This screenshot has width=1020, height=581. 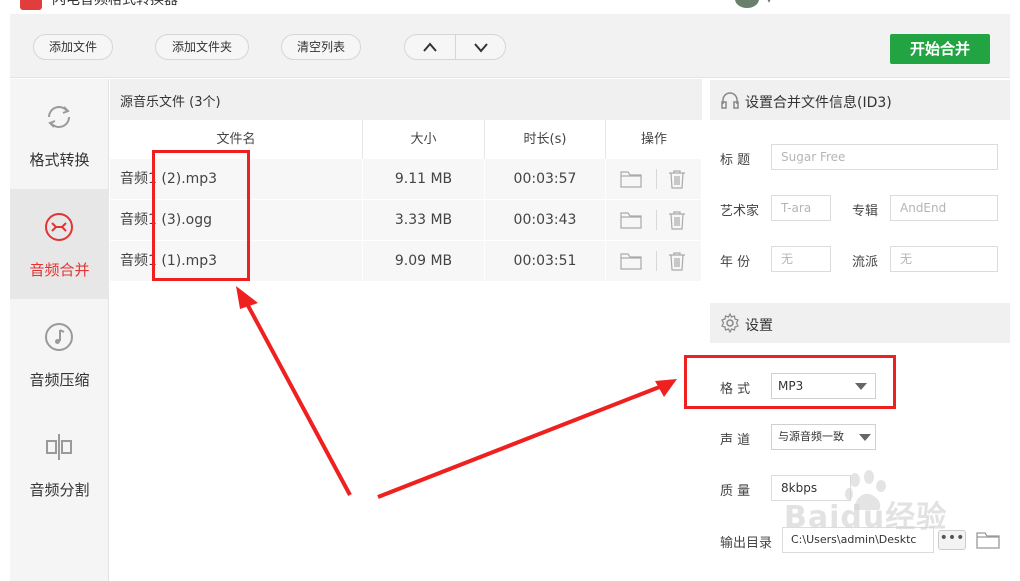 What do you see at coordinates (747, 4) in the screenshot?
I see `avatar` at bounding box center [747, 4].